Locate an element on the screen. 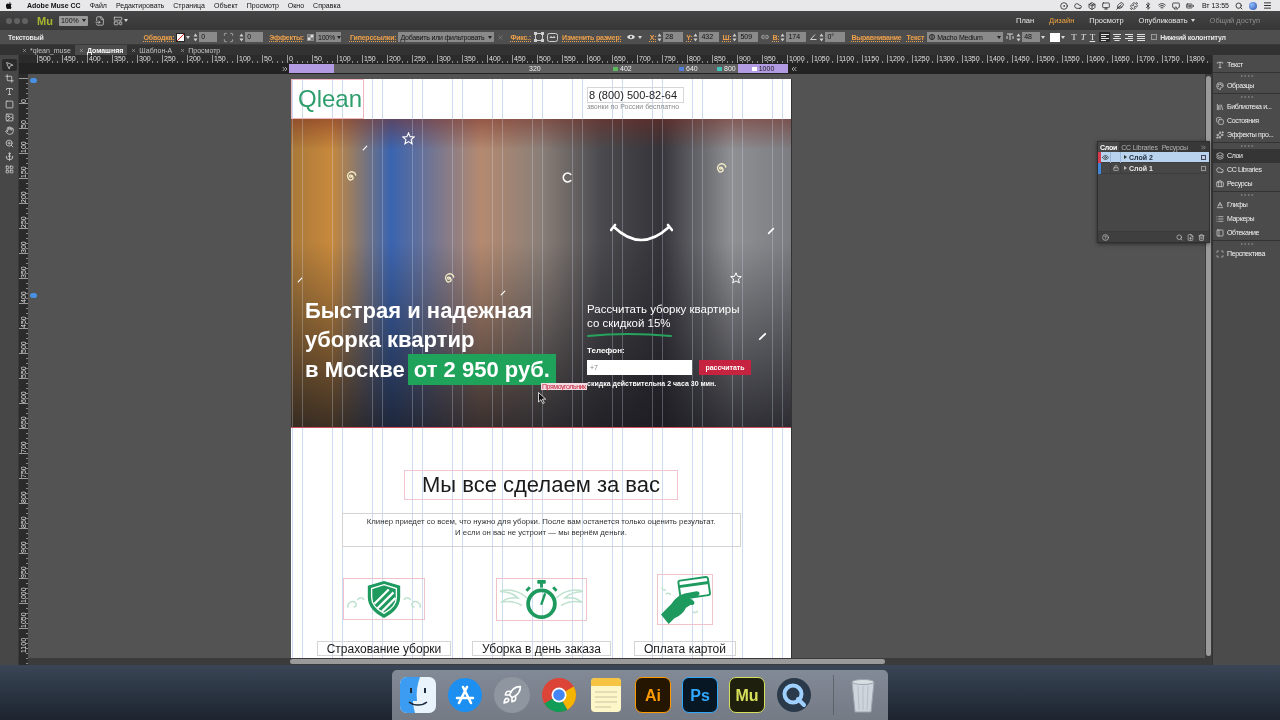 The image size is (1280, 720). panel-icon is located at coordinates (1220, 233).